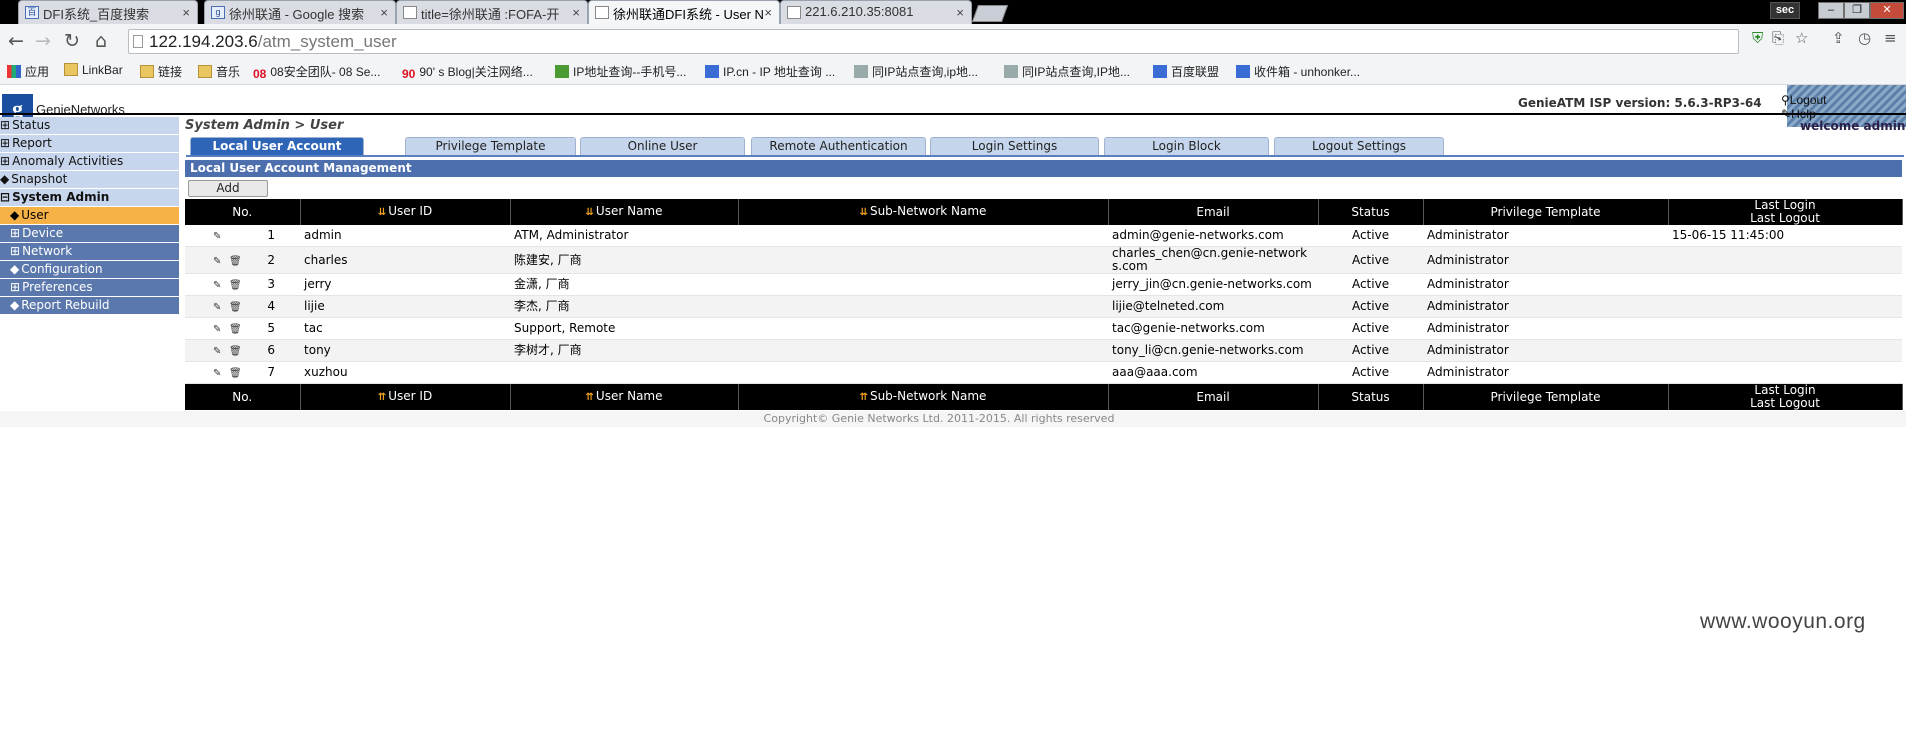 This screenshot has height=738, width=1906. What do you see at coordinates (89, 215) in the screenshot?
I see `sidebar-item-user: ◆ User` at bounding box center [89, 215].